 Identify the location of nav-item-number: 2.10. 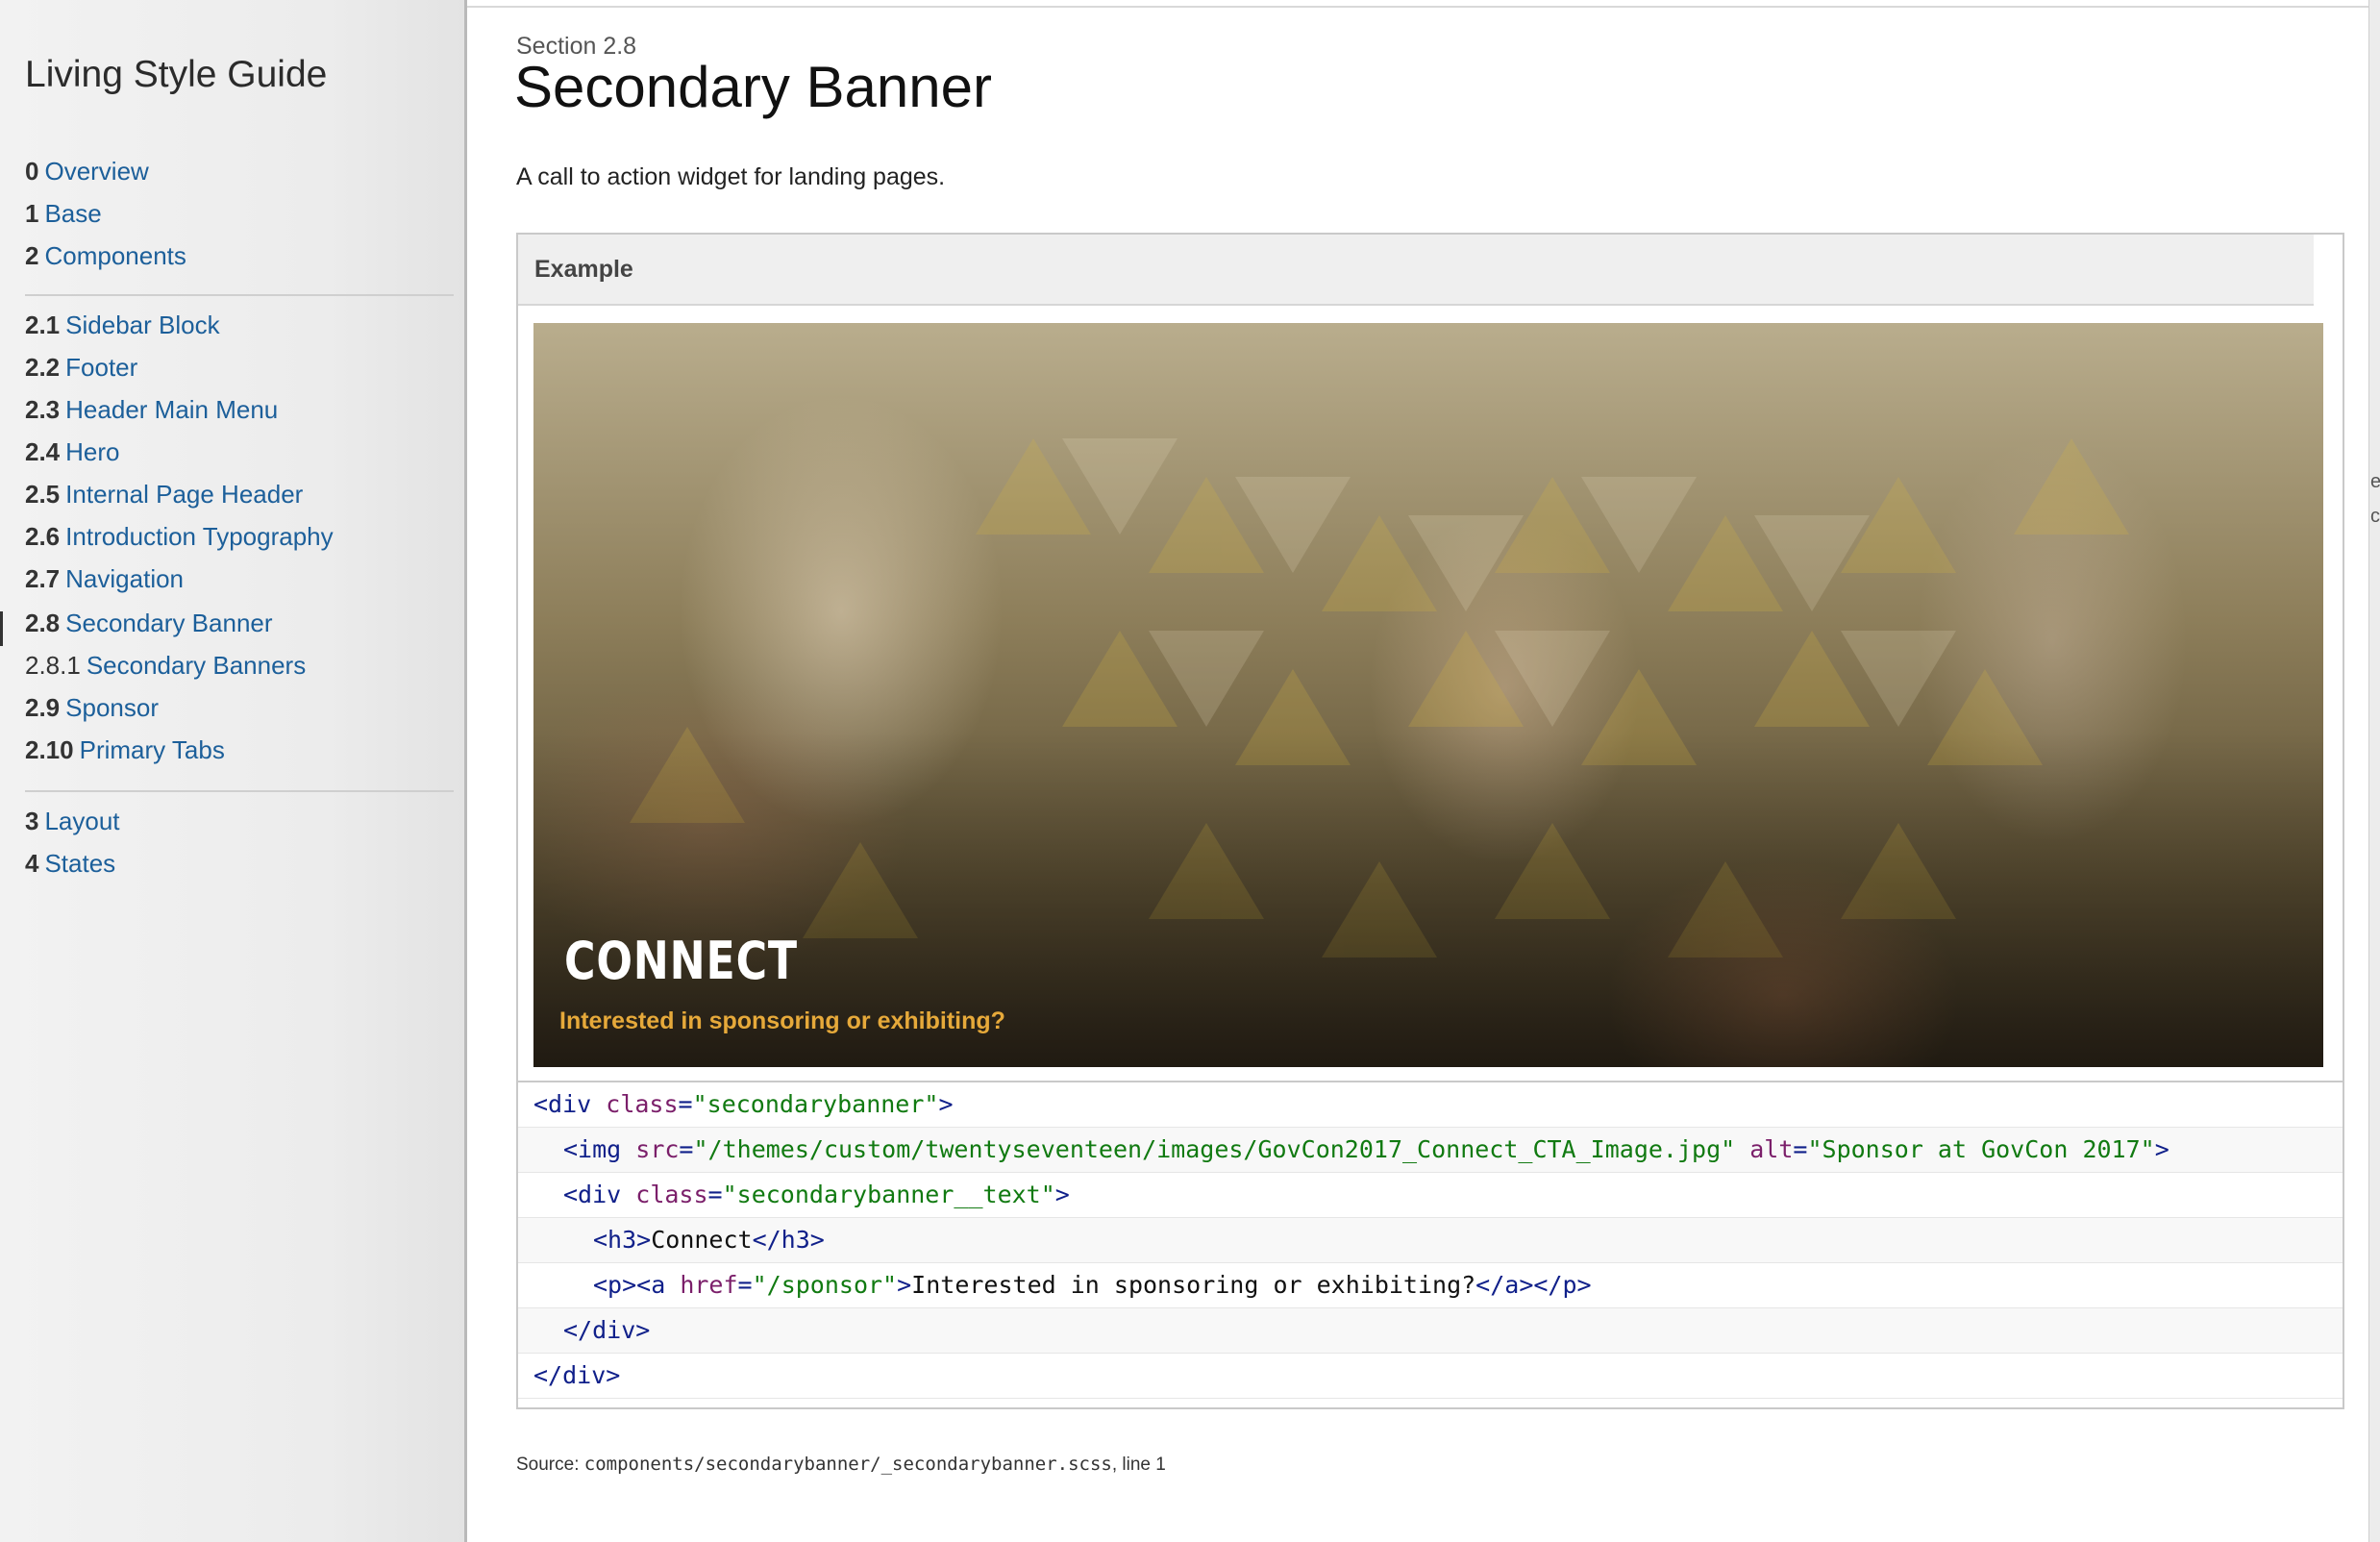
(50, 750).